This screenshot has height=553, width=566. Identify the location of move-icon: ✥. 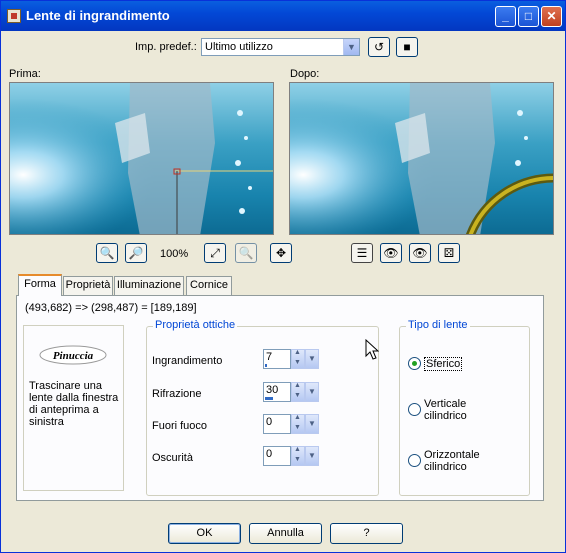
(281, 253).